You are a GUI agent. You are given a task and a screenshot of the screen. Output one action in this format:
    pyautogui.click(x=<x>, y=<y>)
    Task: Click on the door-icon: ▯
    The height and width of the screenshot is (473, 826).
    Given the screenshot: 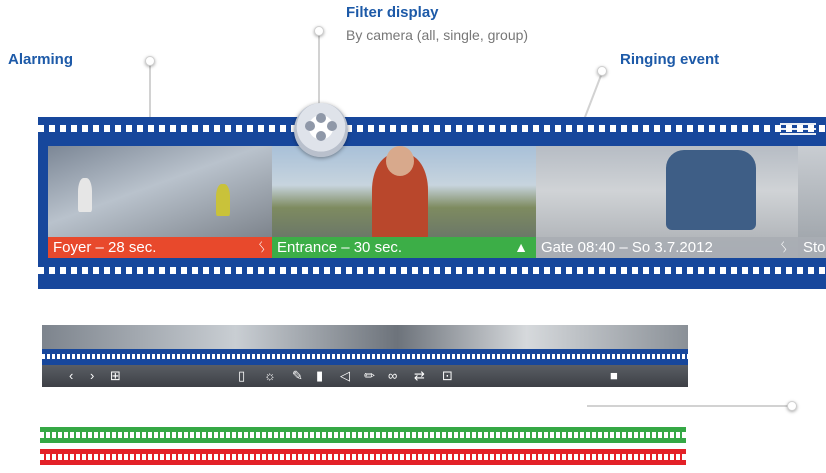 What is the action you would take?
    pyautogui.click(x=241, y=376)
    